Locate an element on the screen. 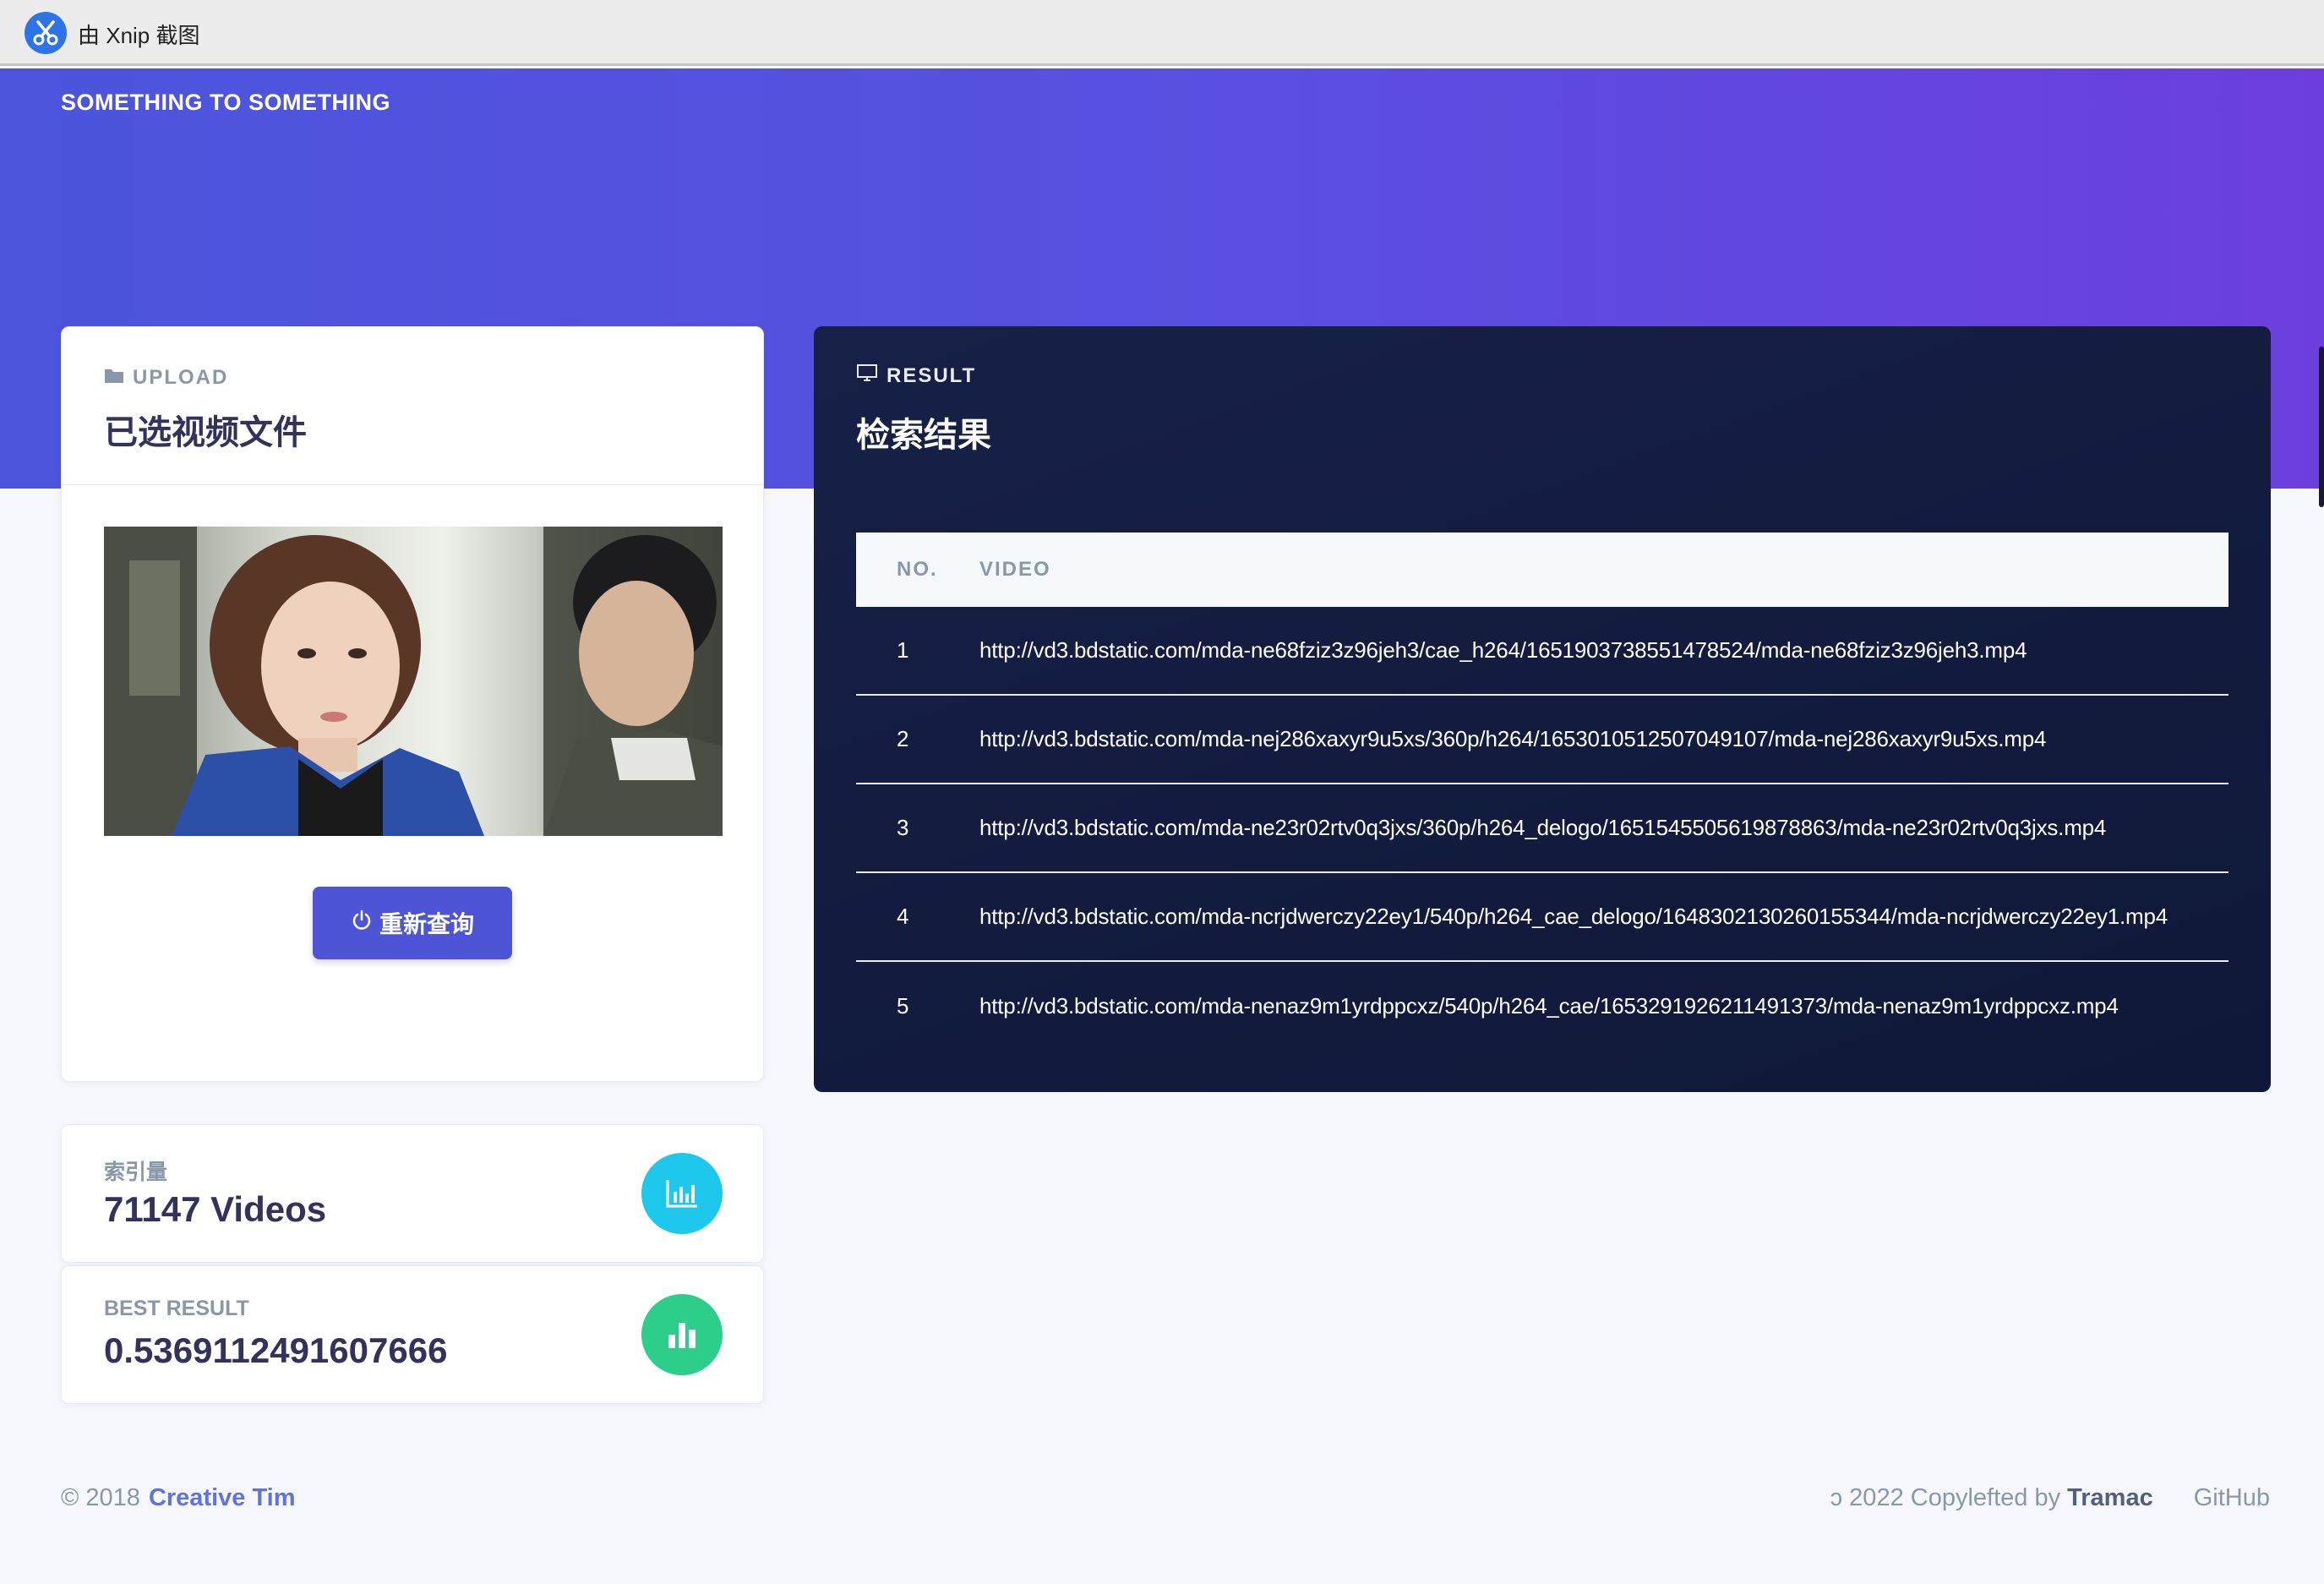 This screenshot has height=1584, width=2324. upload-eyebrow: UPLOAD is located at coordinates (166, 378).